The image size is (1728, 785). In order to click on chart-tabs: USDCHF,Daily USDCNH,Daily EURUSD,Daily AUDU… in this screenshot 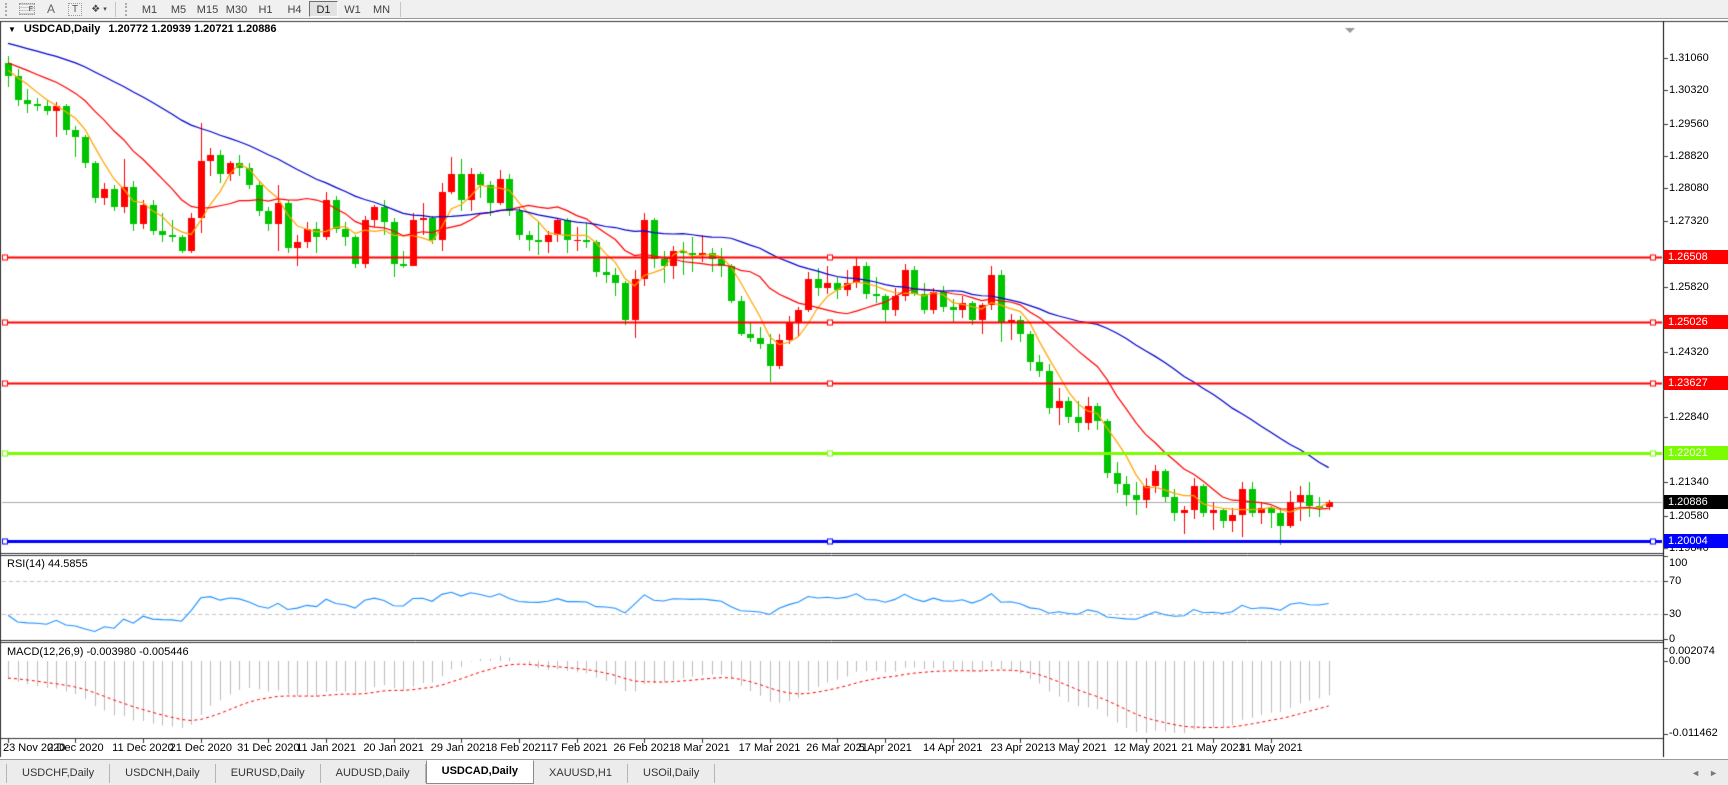, I will do `click(358, 772)`.